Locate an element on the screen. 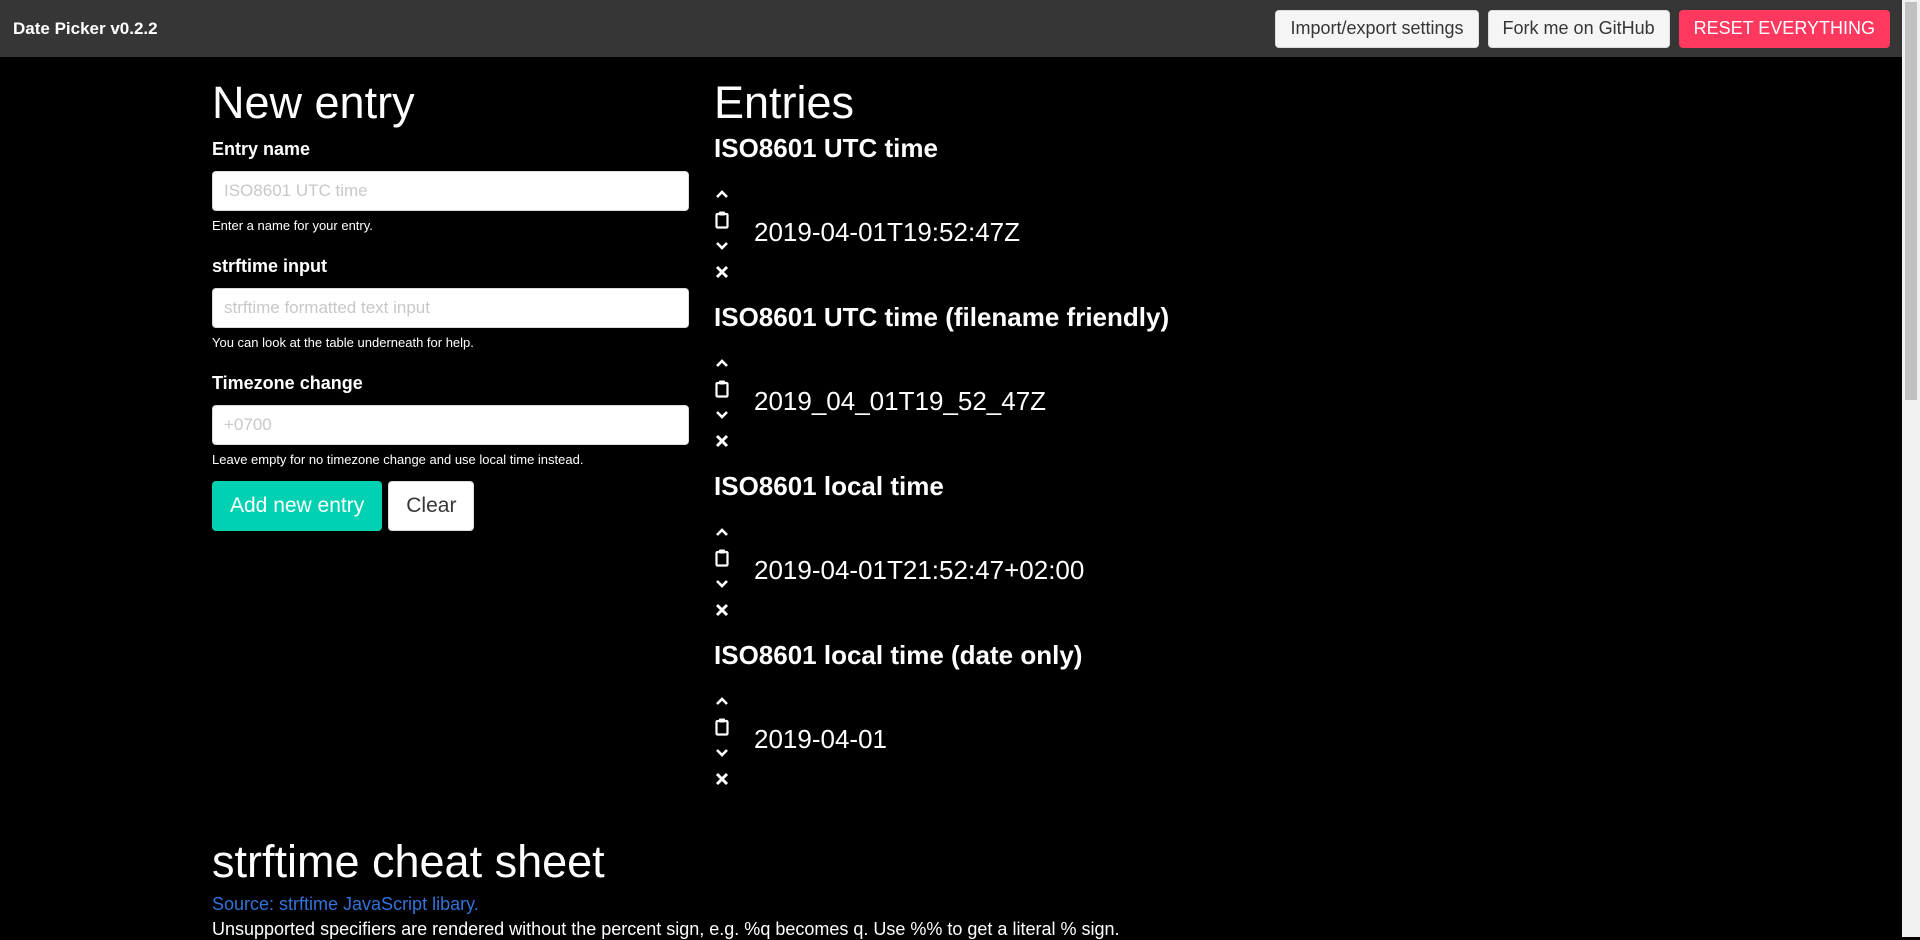 The width and height of the screenshot is (1920, 940). timezone-input is located at coordinates (450, 425).